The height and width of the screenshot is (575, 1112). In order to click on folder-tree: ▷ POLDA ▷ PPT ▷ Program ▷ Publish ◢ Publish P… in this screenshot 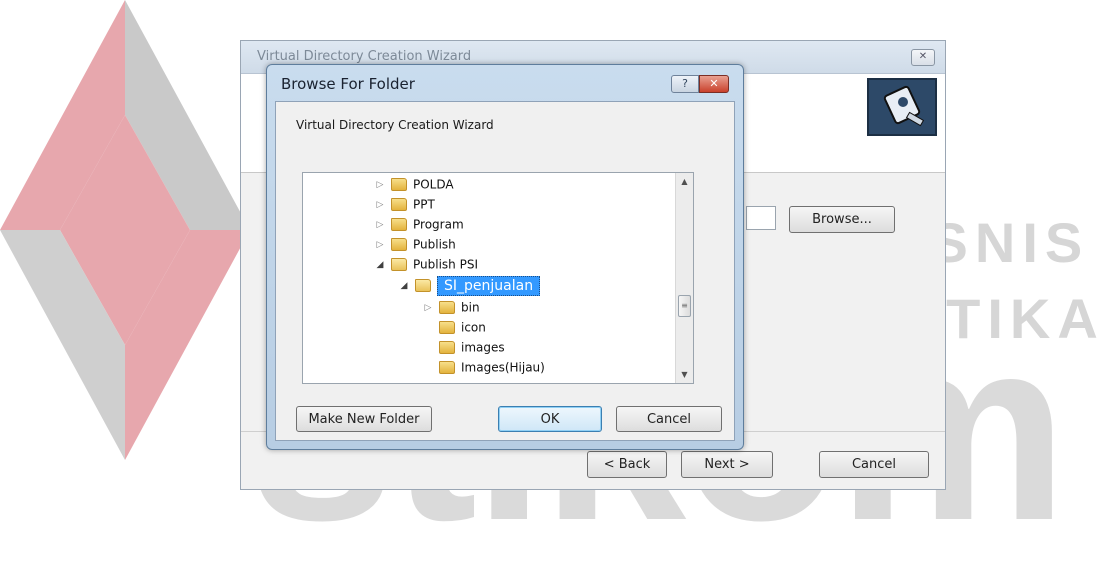, I will do `click(498, 278)`.